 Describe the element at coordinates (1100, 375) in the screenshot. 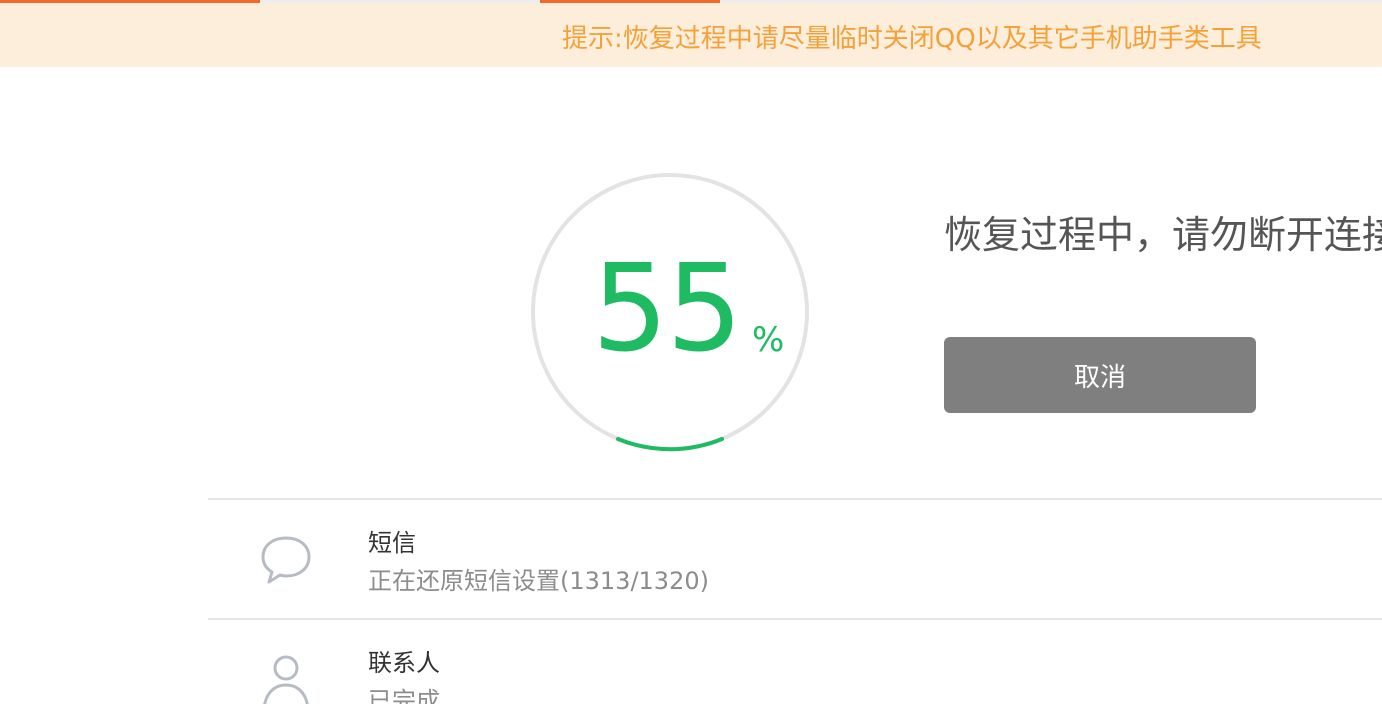

I see `cancel-button: 取消` at that location.